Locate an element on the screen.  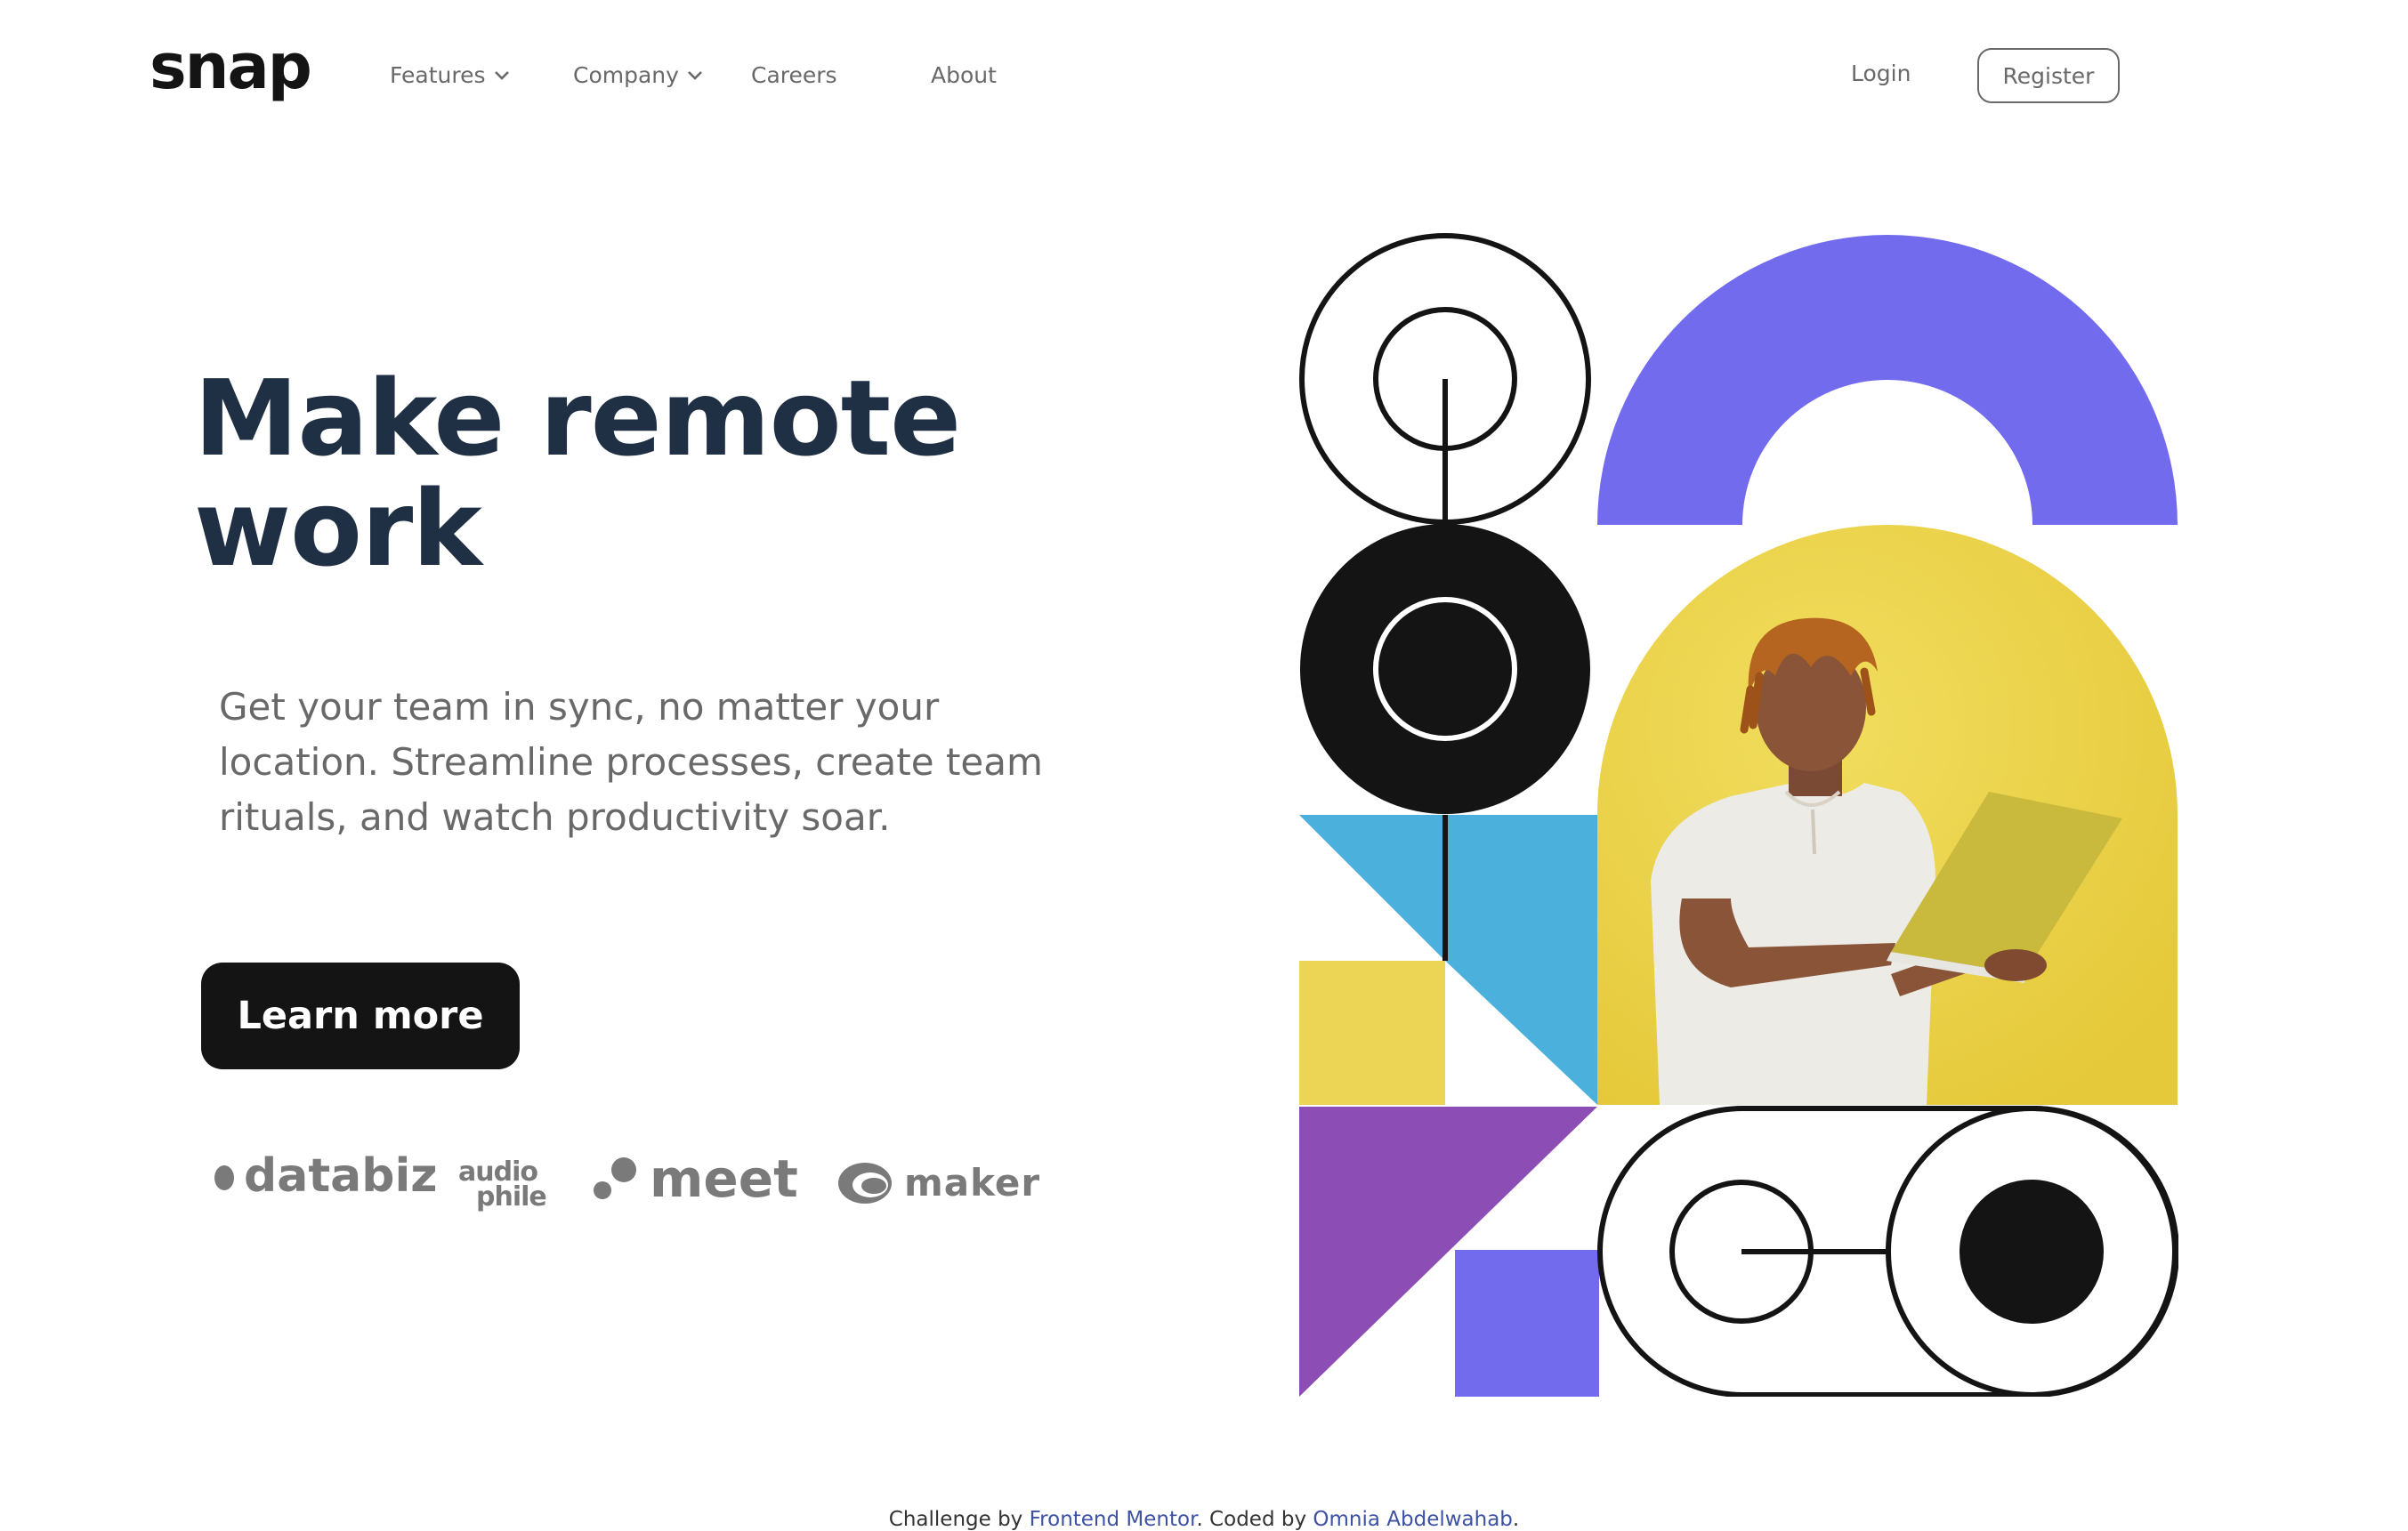
nav-about-label: About is located at coordinates (964, 75).